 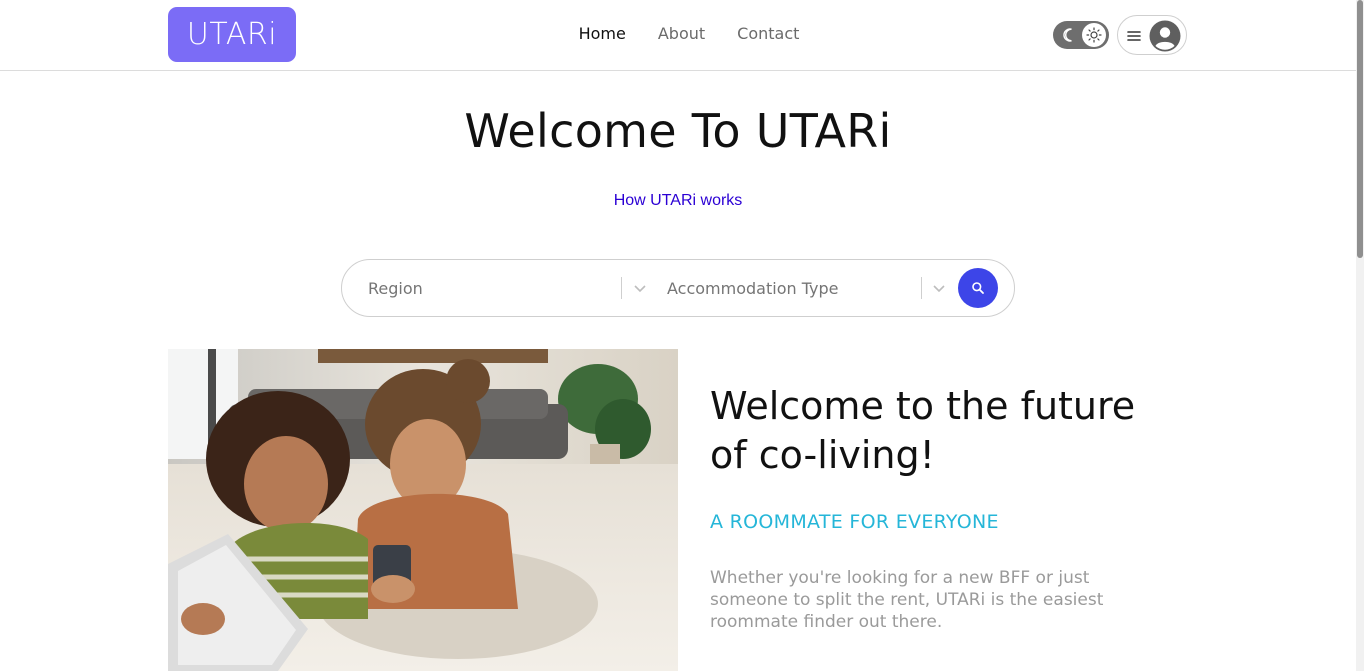 What do you see at coordinates (923, 430) in the screenshot?
I see `feature-title: Welcome to the future of co-living!` at bounding box center [923, 430].